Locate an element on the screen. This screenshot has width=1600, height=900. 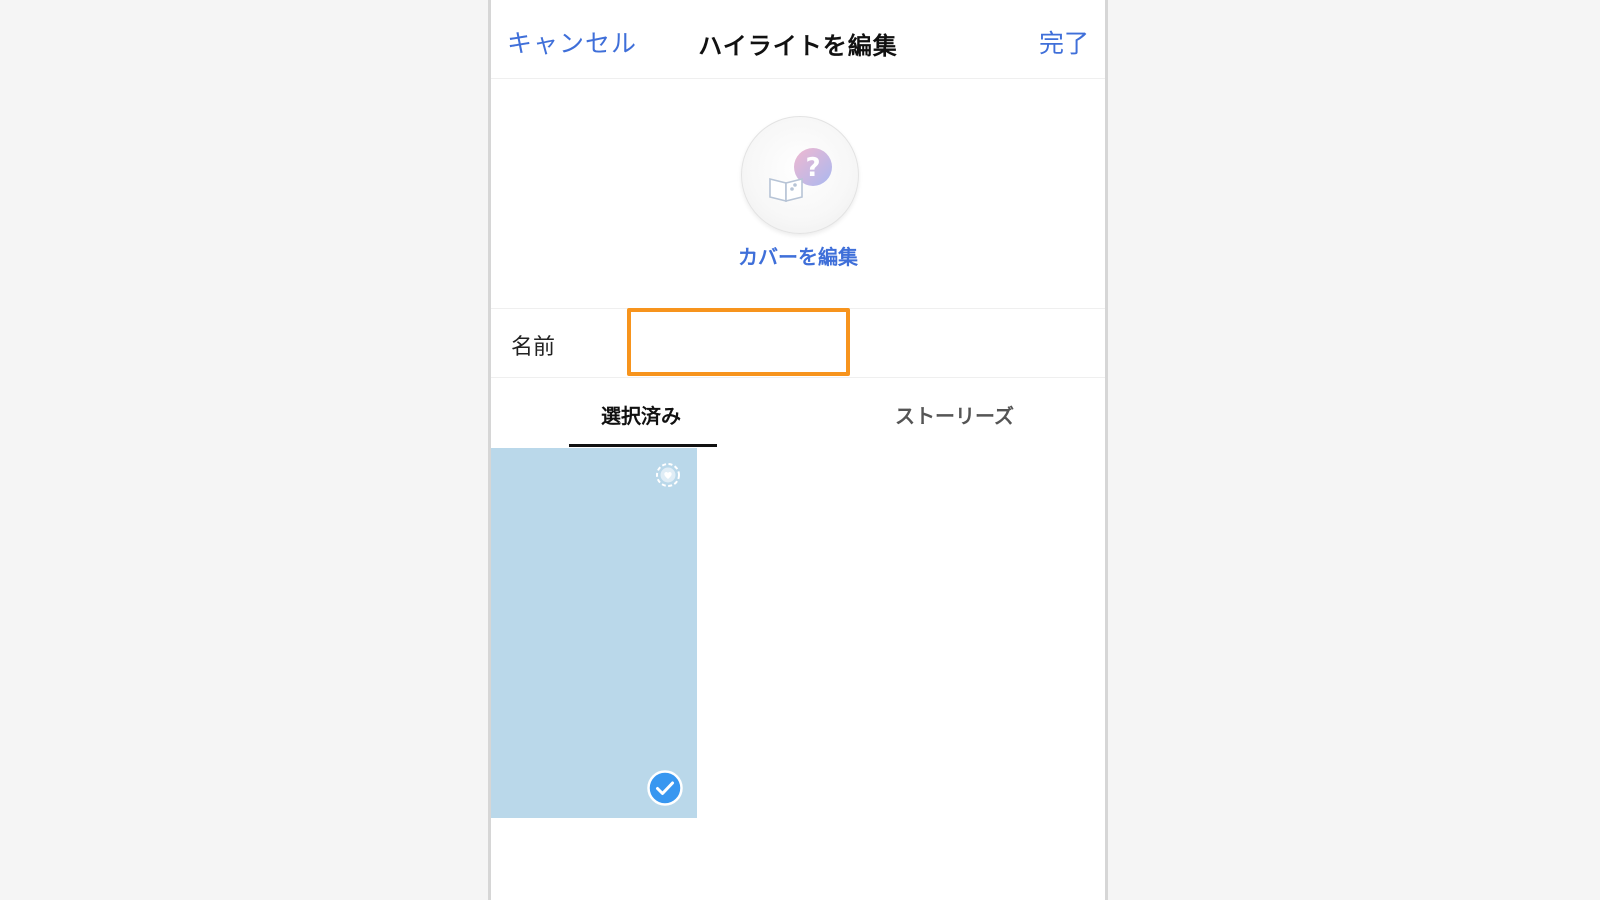
done-button: 完了 is located at coordinates (1064, 42).